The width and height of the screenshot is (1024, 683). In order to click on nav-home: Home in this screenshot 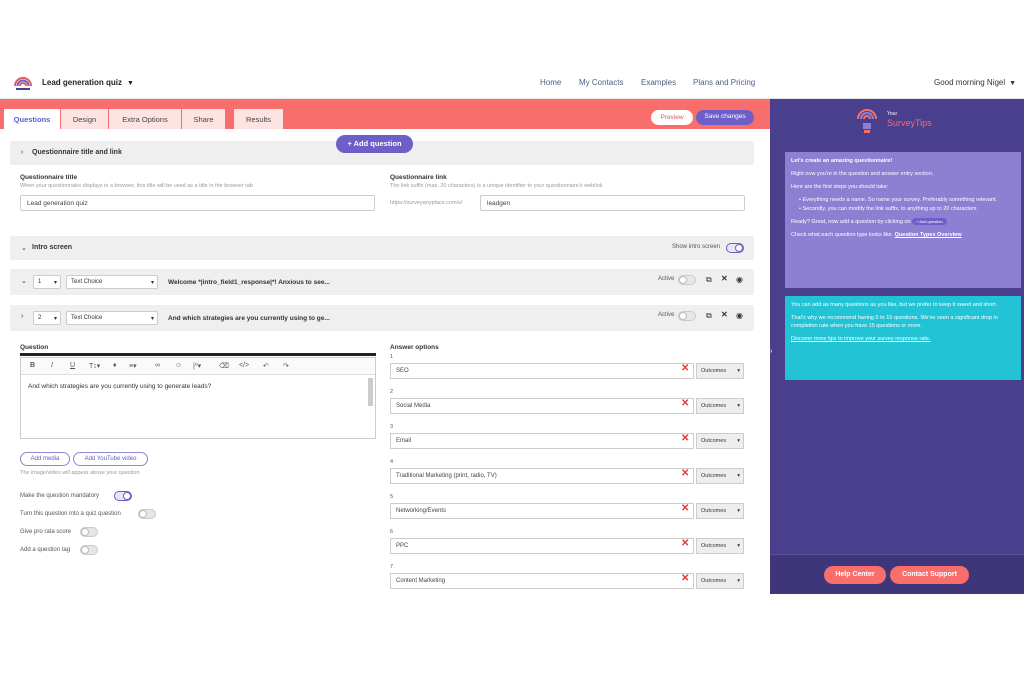, I will do `click(550, 82)`.